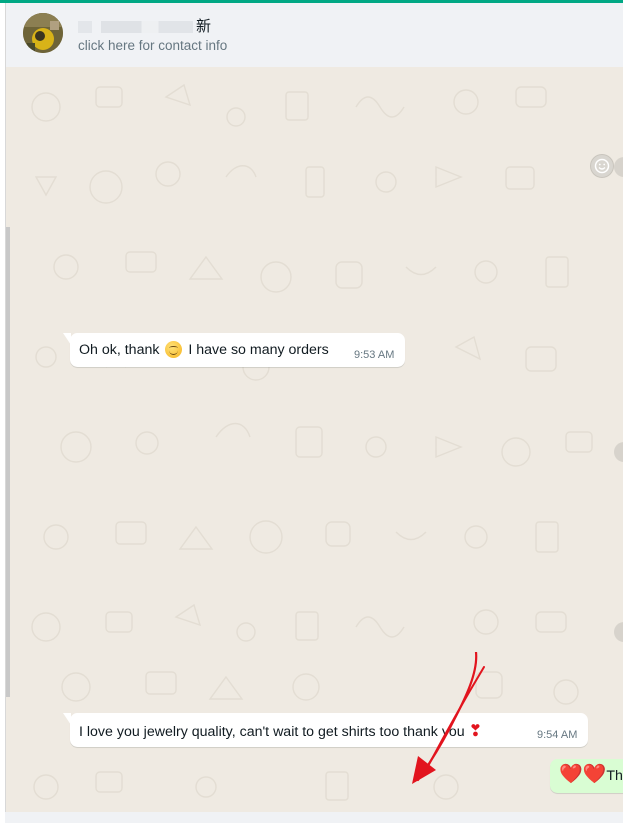 This screenshot has width=623, height=823. I want to click on message-text-part: I have so many orders, so click(258, 350).